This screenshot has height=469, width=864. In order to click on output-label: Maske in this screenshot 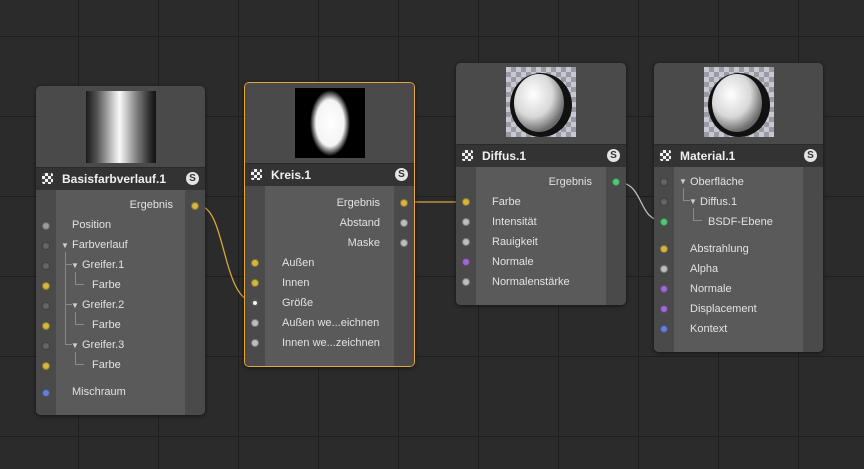, I will do `click(363, 243)`.